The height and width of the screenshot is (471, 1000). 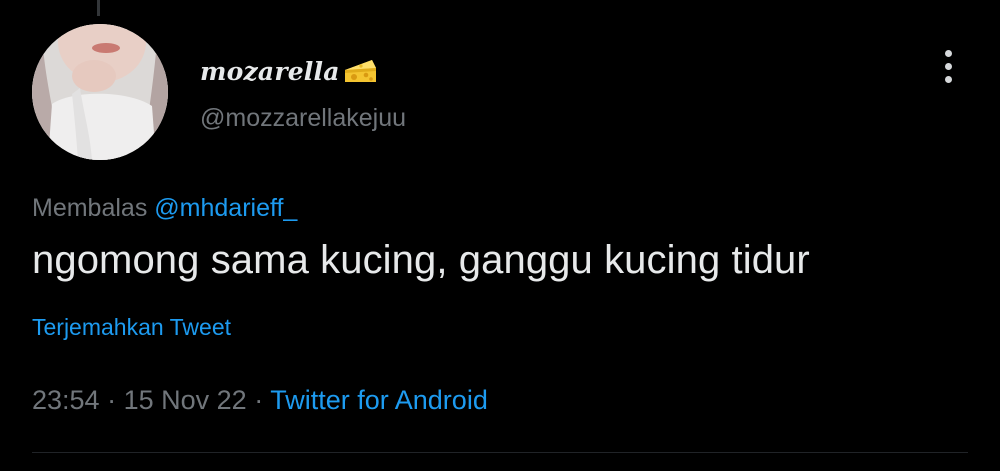 I want to click on tweet-source-link: Twitter for Android, so click(x=379, y=400).